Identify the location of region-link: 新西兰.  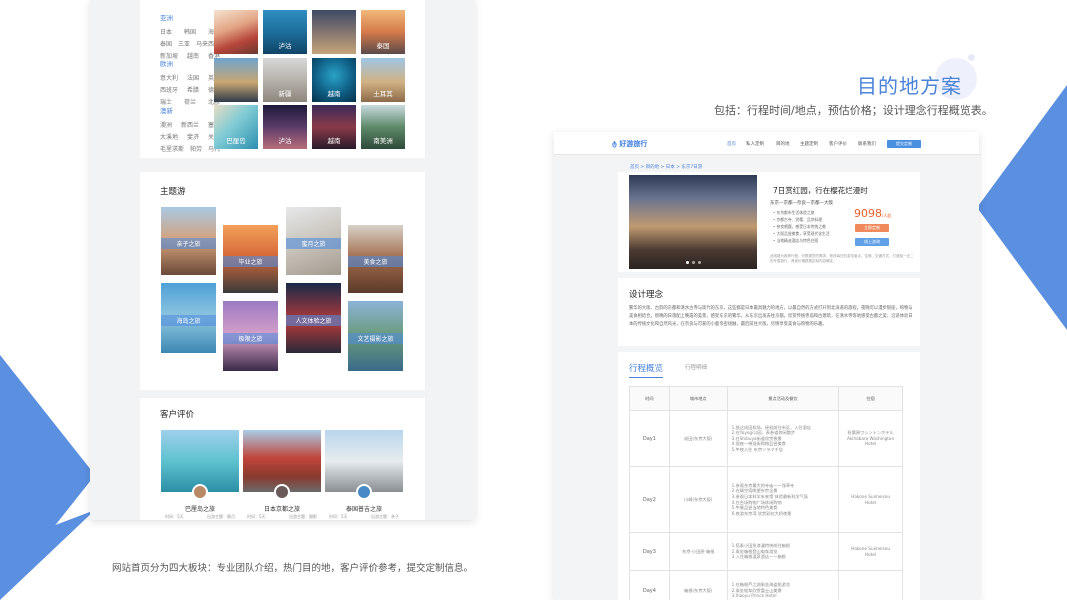
(190, 124).